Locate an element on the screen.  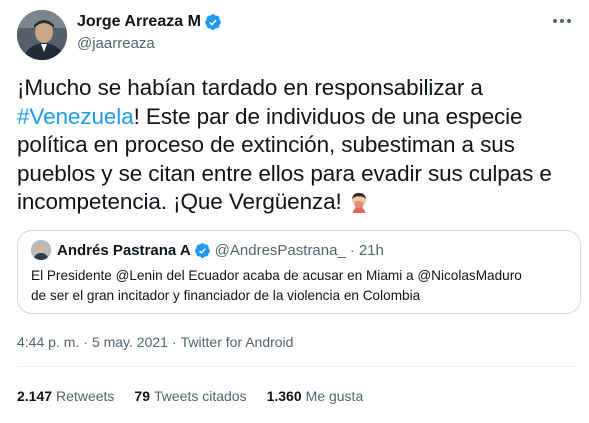
quoted-author-avatar is located at coordinates (41, 250).